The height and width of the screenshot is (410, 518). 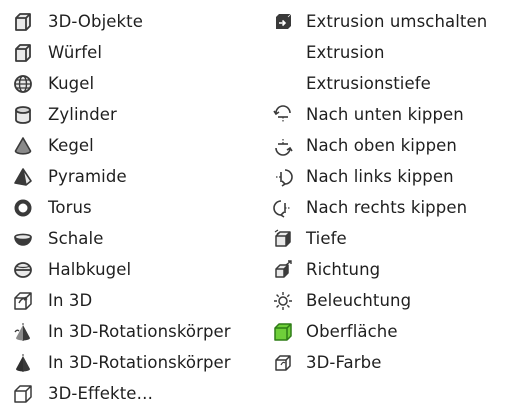 What do you see at coordinates (343, 269) in the screenshot?
I see `menu-item-label: Richtung` at bounding box center [343, 269].